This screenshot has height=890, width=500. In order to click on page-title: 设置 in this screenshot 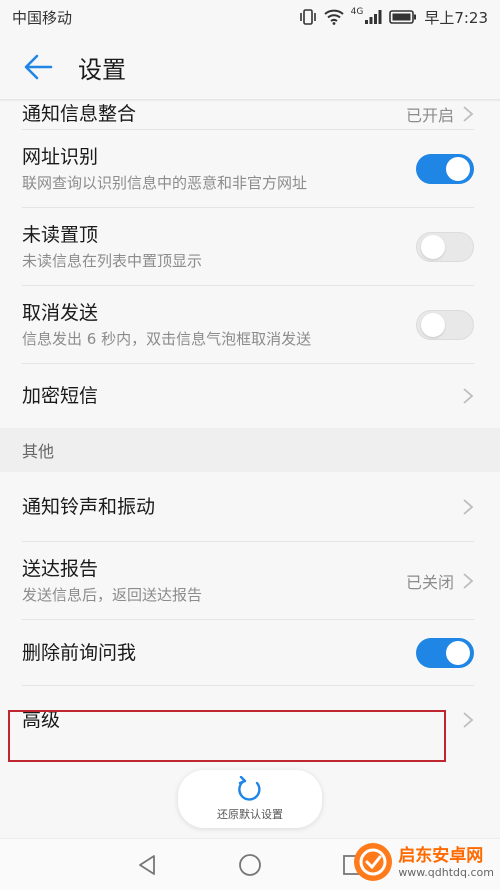, I will do `click(102, 69)`.